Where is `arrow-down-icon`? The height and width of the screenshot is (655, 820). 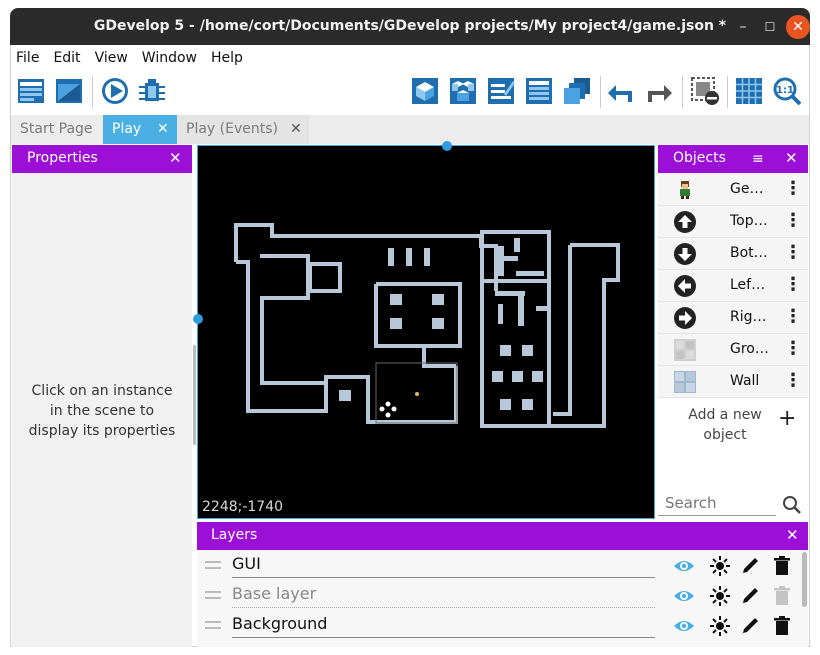
arrow-down-icon is located at coordinates (685, 254).